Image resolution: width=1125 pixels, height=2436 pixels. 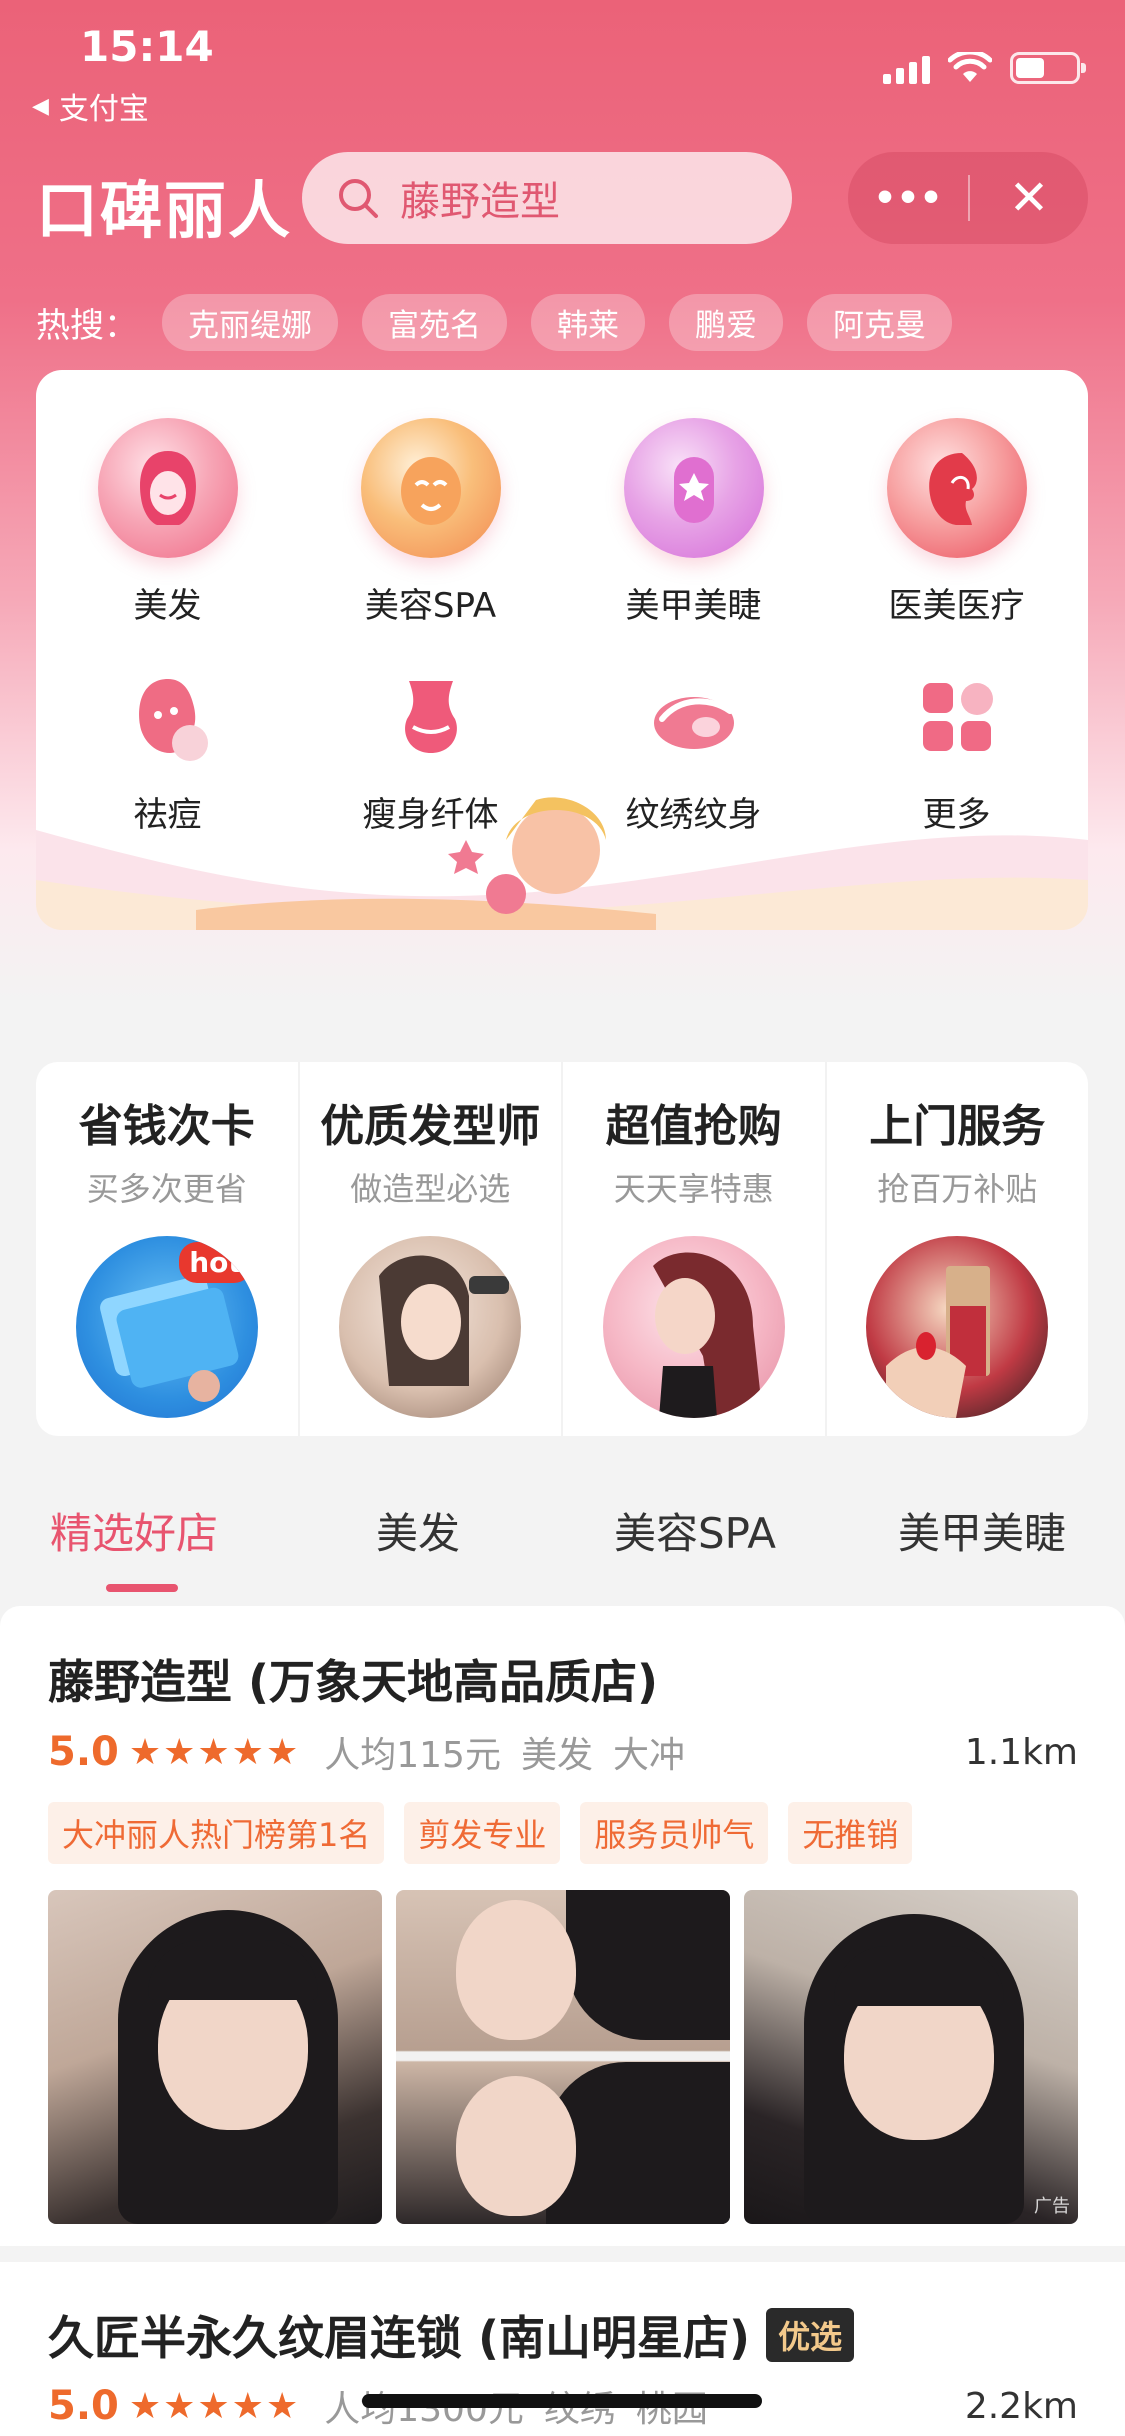 I want to click on back-to-app-link: ◀ 支付宝, so click(x=90, y=106).